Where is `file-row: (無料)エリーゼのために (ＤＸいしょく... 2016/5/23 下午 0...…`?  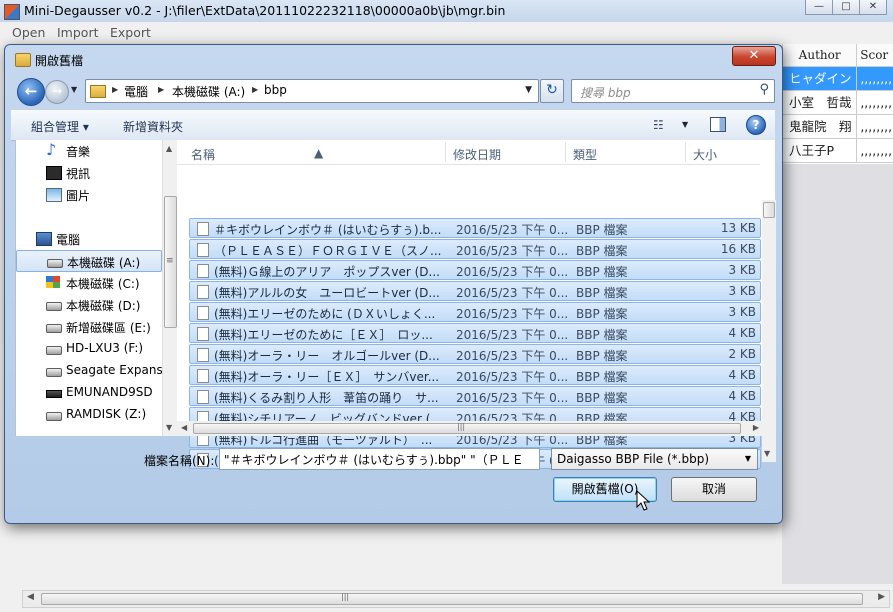 file-row: (無料)エリーゼのために (ＤＸいしょく... 2016/5/23 下午 0...… is located at coordinates (475, 312).